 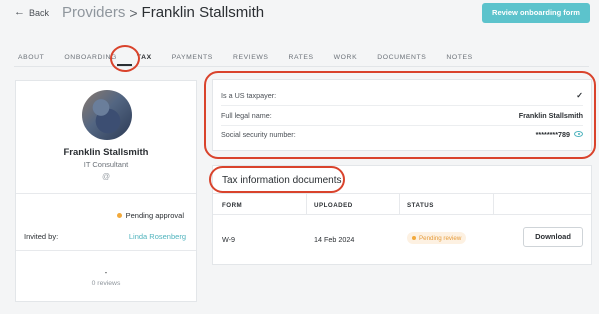 I want to click on tab-documents: DOCUMENTS, so click(x=401, y=57).